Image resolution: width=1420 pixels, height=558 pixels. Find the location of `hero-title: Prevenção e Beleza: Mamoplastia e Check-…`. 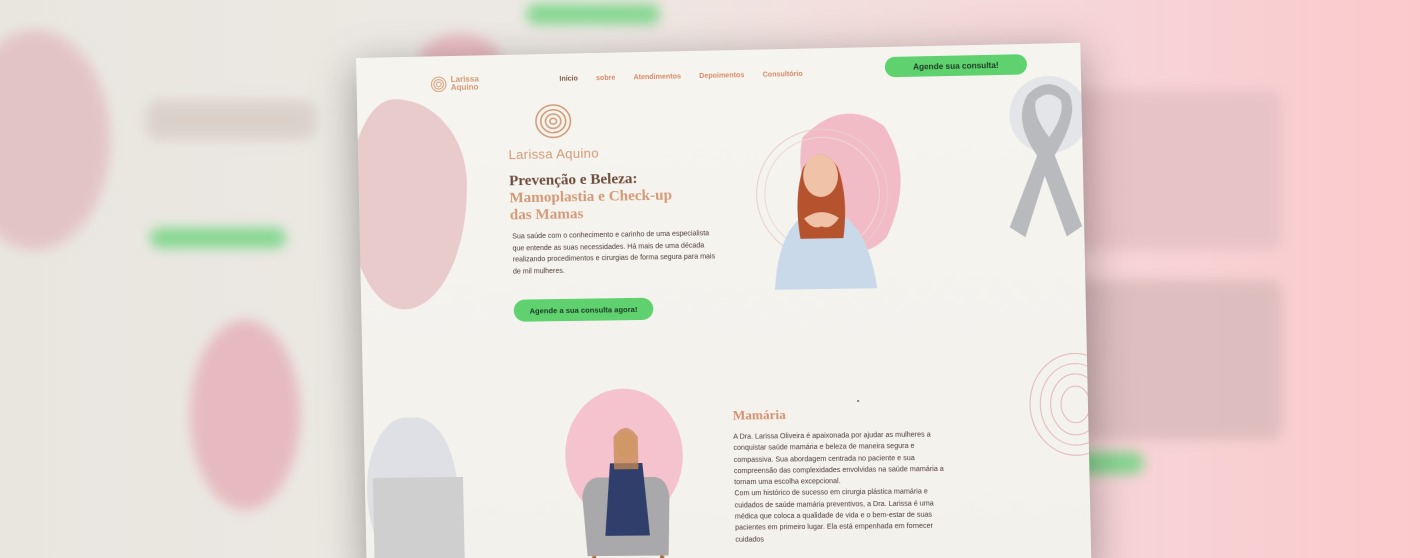

hero-title: Prevenção e Beleza: Mamoplastia e Check-… is located at coordinates (626, 196).